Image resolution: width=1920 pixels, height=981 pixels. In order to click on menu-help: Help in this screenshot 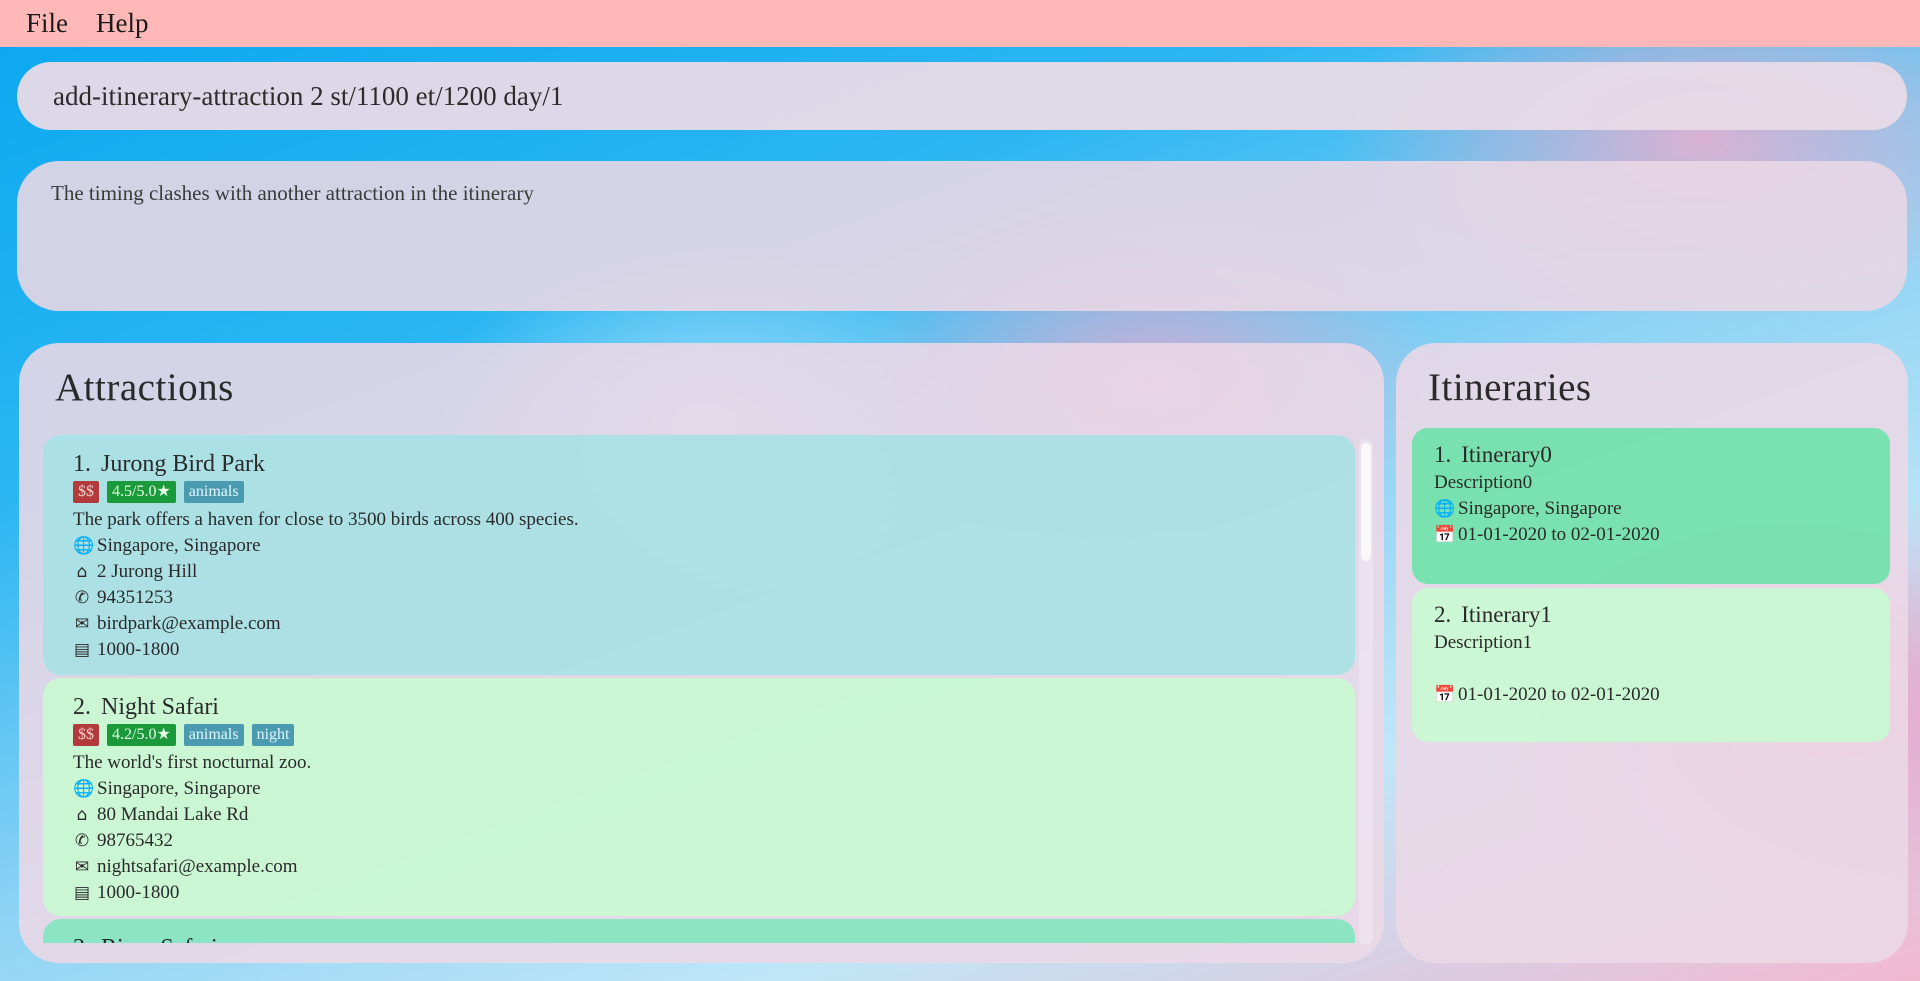, I will do `click(122, 23)`.